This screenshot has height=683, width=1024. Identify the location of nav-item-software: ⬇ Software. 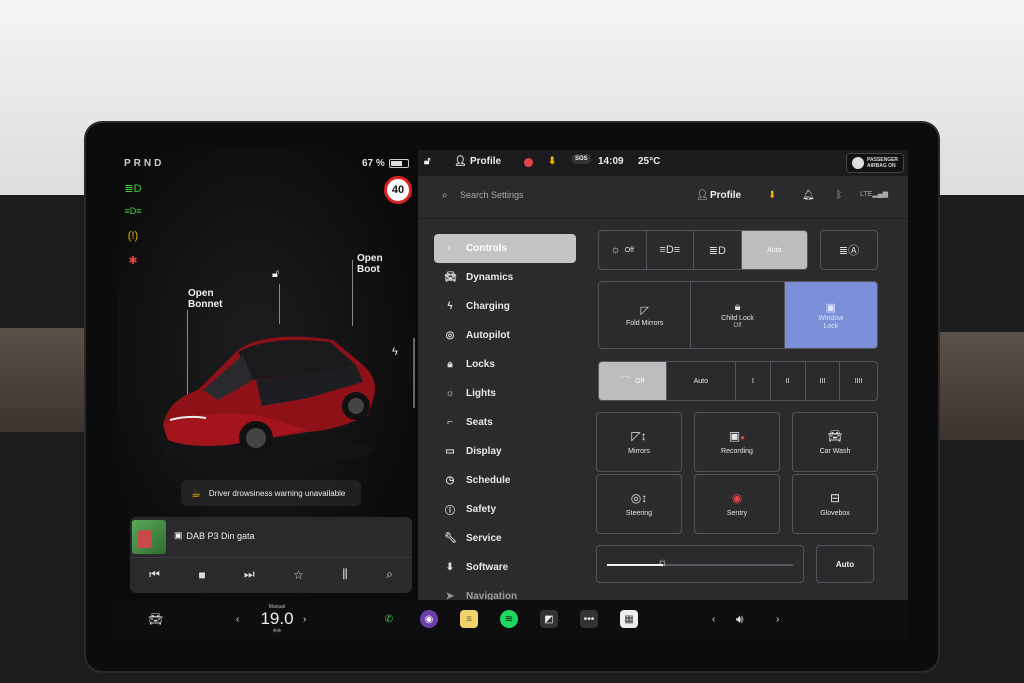
(505, 567).